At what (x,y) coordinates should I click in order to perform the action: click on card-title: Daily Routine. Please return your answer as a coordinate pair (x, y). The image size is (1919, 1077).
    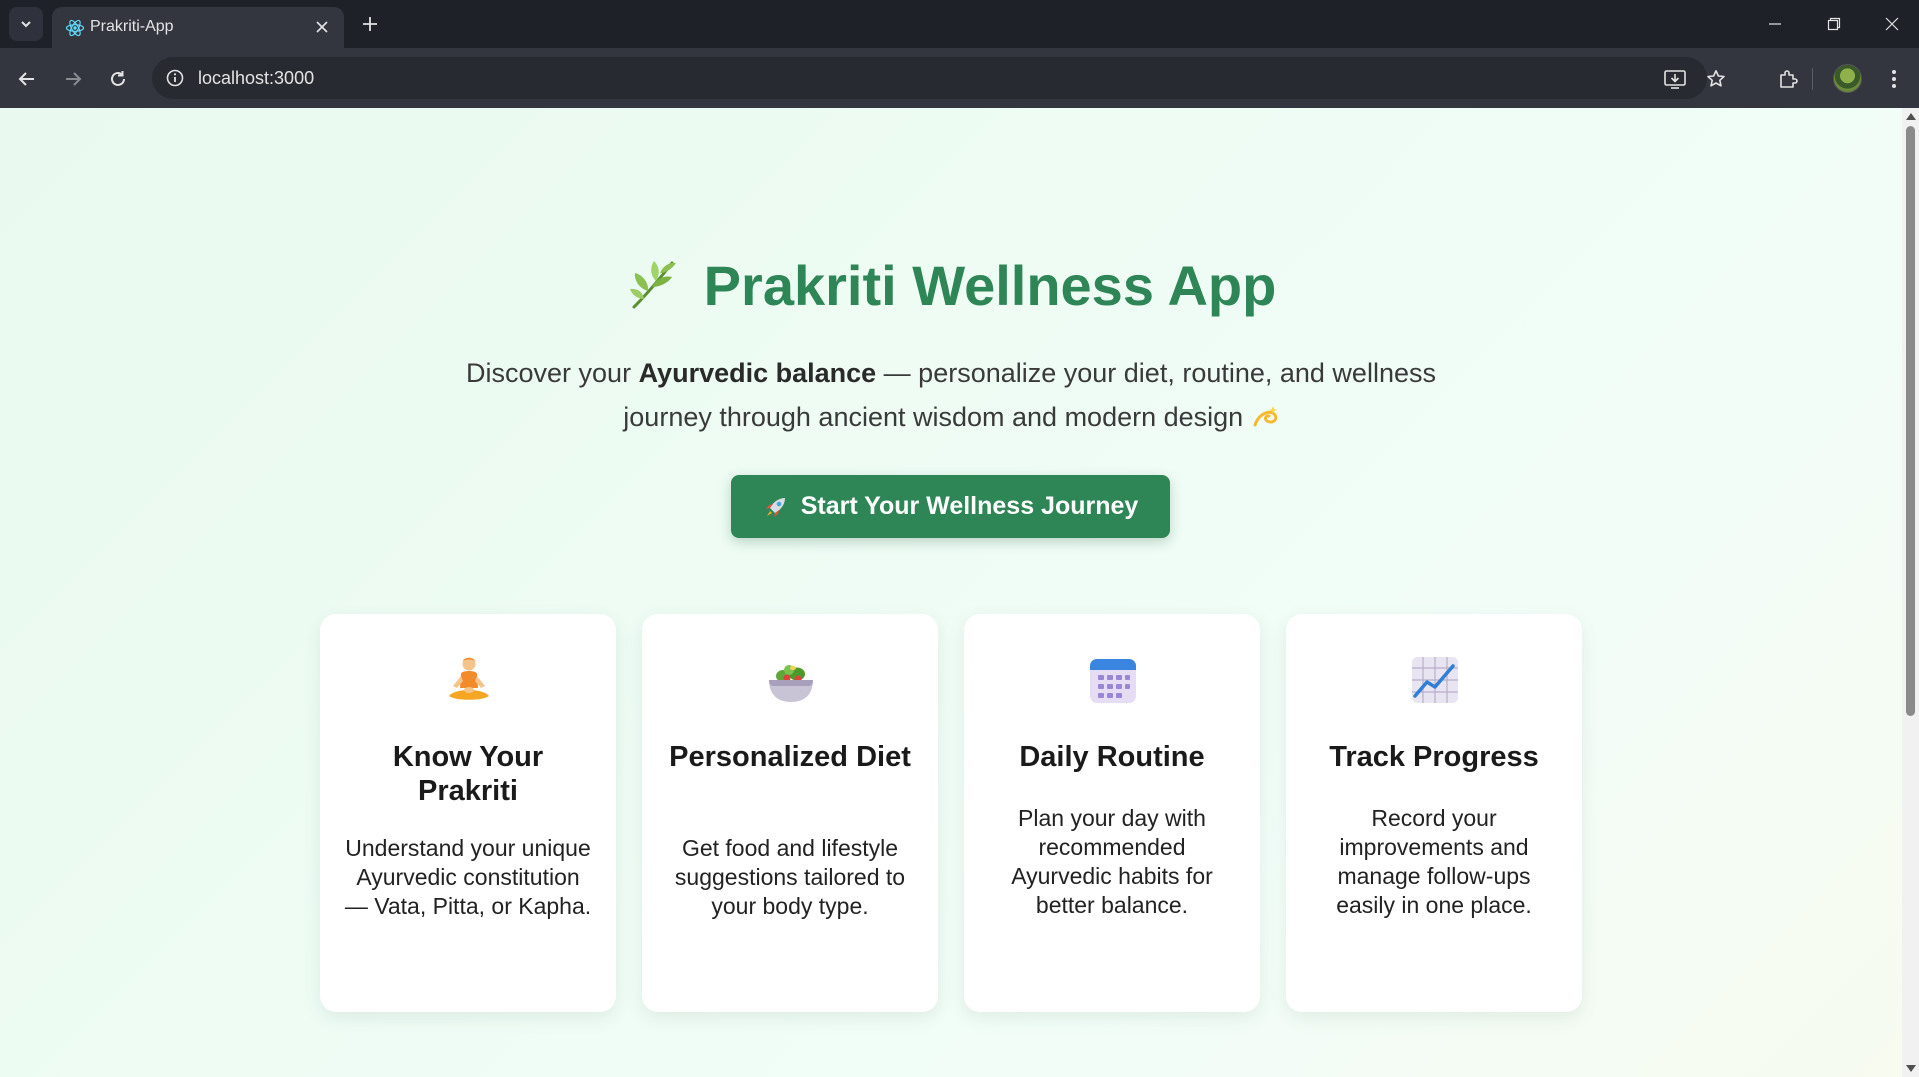
    Looking at the image, I should click on (1112, 757).